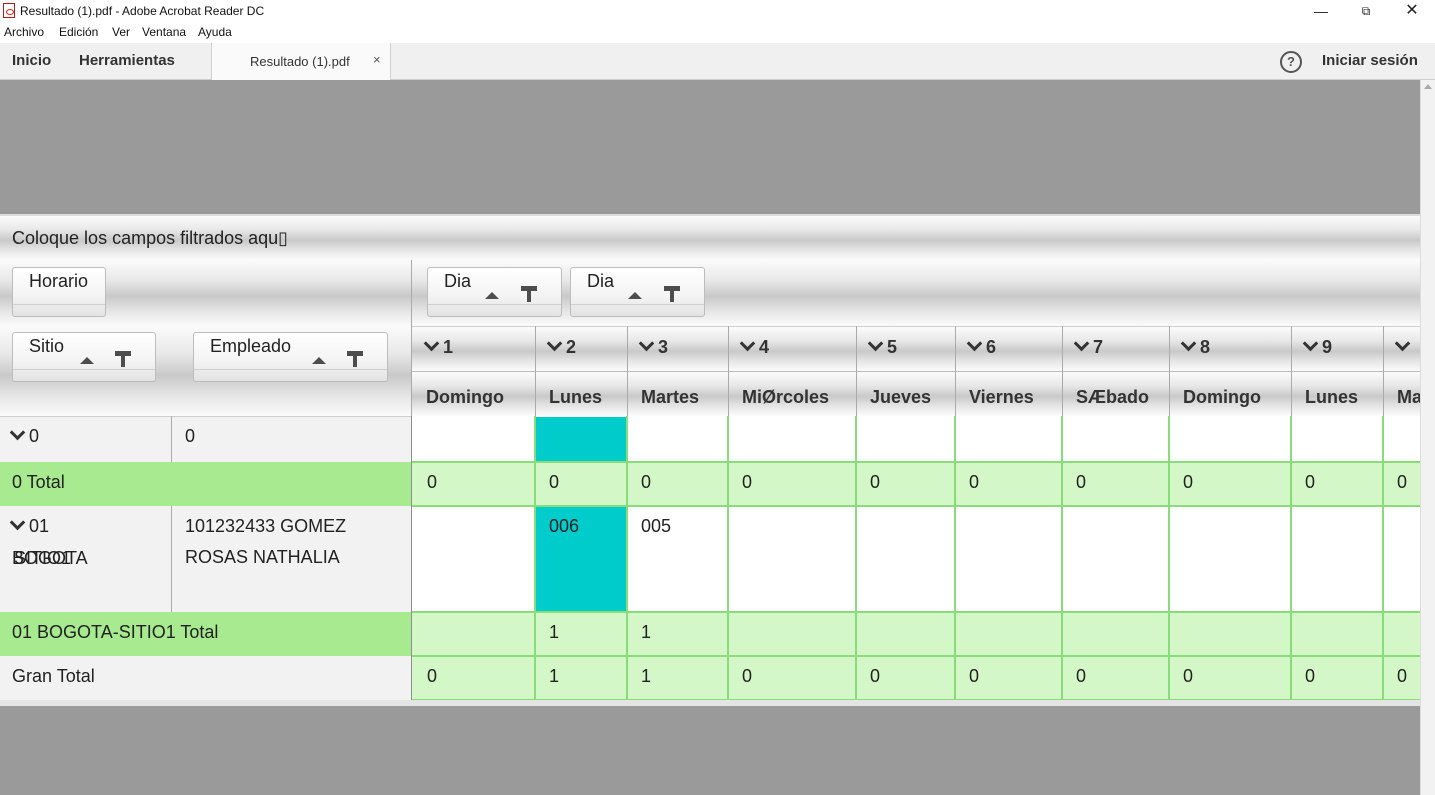 The image size is (1435, 795). I want to click on restore-button: ⧉, so click(1366, 11).